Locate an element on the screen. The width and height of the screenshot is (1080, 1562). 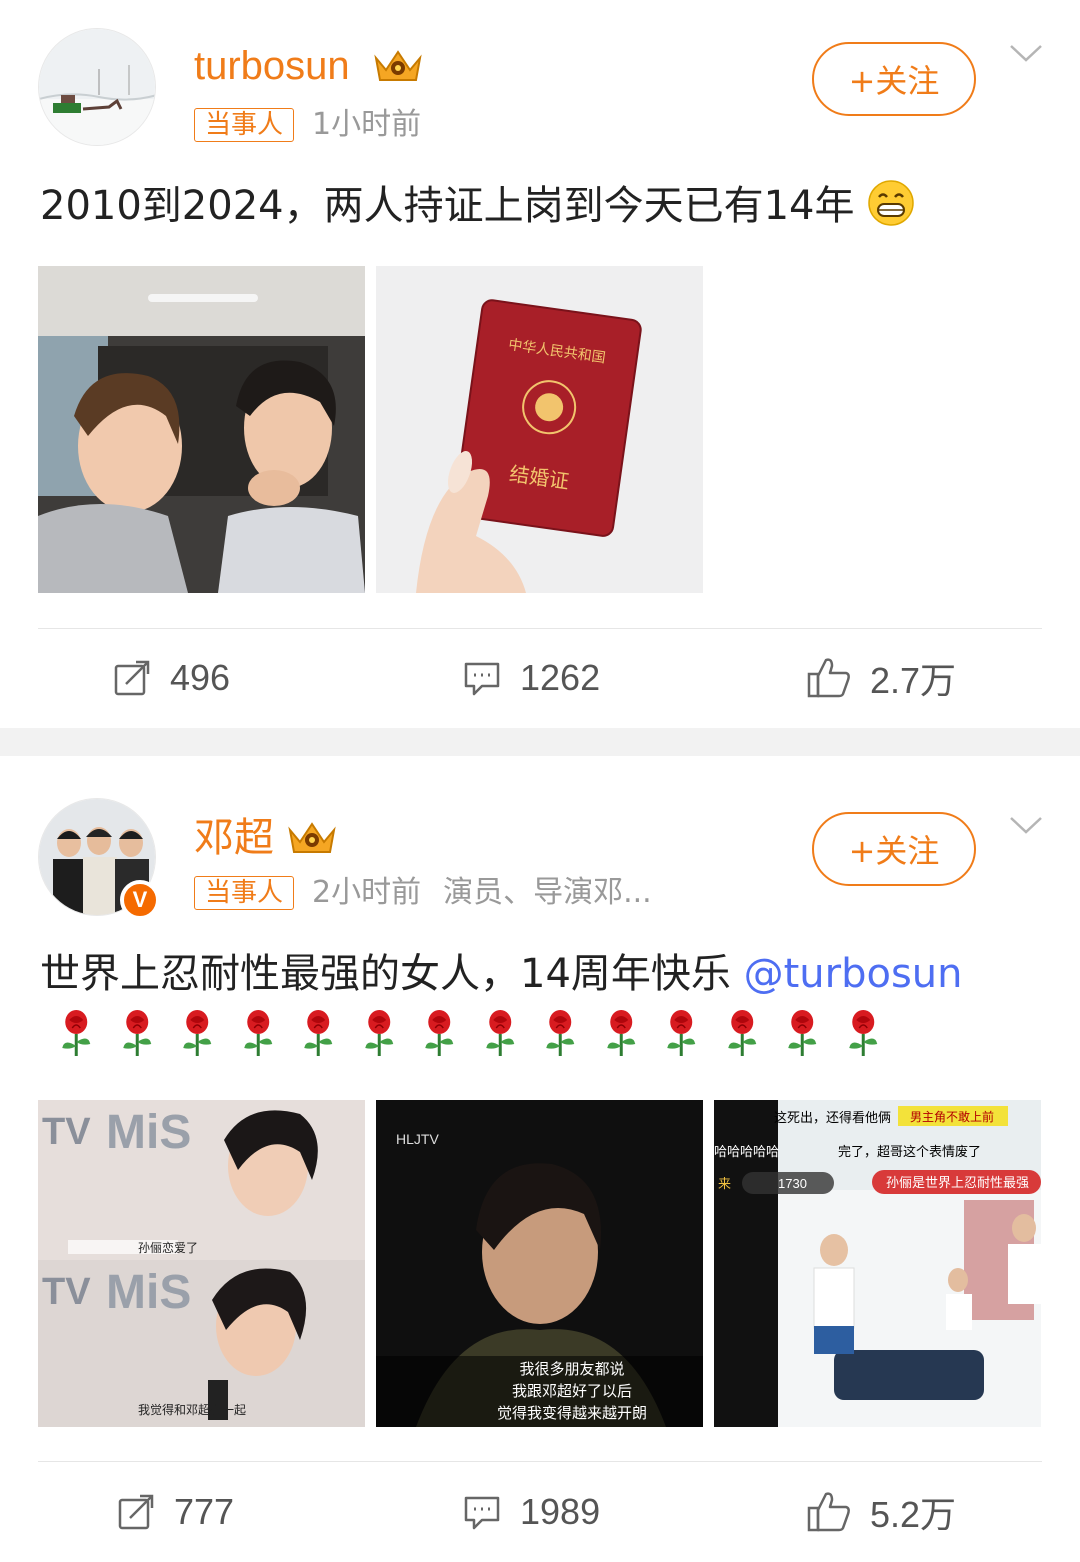
tv-logo: HLJTV is located at coordinates (417, 1139).